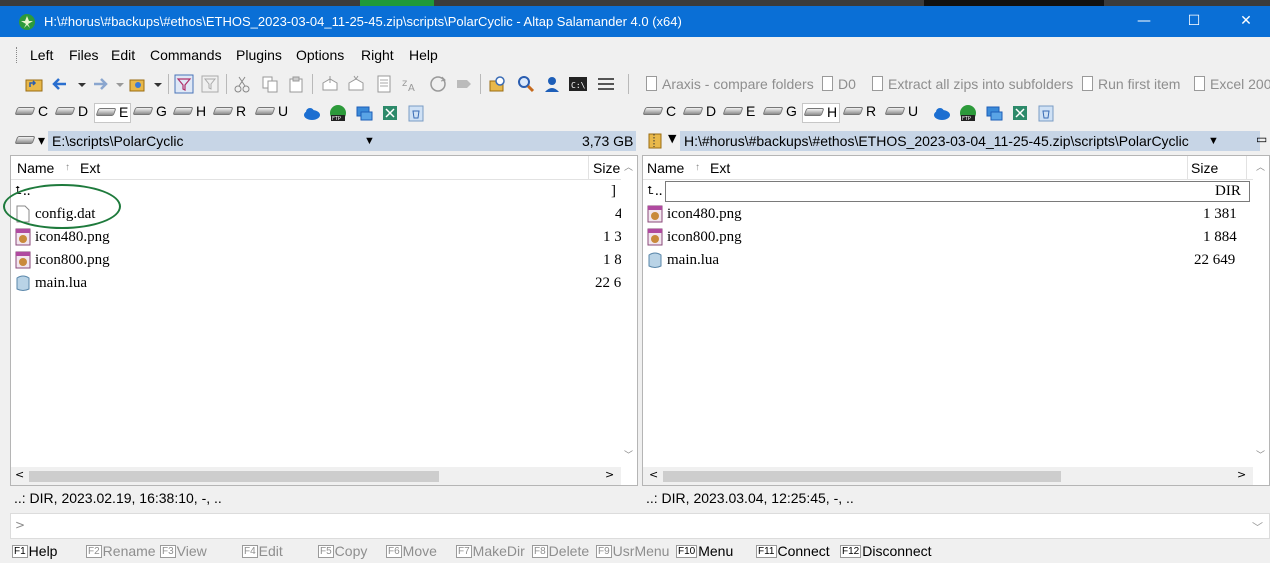 The height and width of the screenshot is (563, 1270). I want to click on left-drive-h: H, so click(189, 113).